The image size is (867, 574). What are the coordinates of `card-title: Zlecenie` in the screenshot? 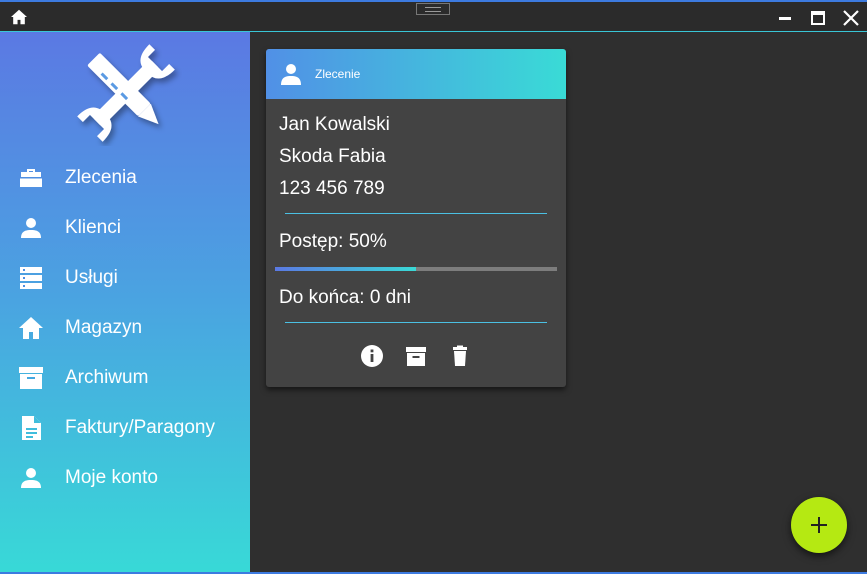 It's located at (338, 74).